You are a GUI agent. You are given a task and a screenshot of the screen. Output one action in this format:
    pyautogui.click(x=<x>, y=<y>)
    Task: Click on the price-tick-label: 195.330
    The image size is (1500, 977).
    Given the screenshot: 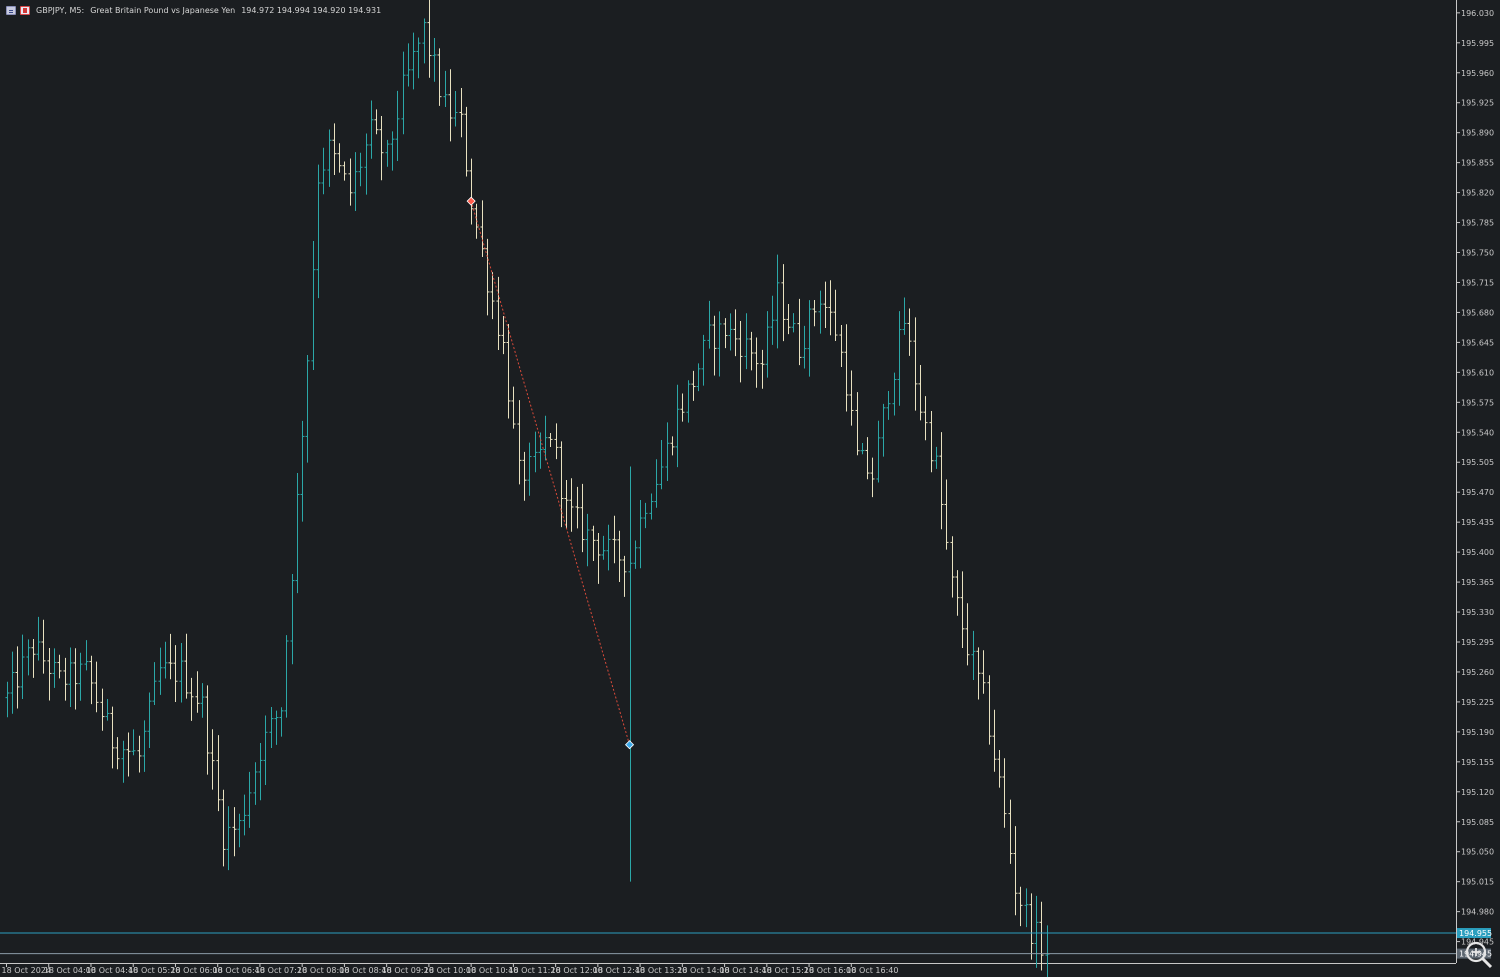 What is the action you would take?
    pyautogui.click(x=1477, y=612)
    